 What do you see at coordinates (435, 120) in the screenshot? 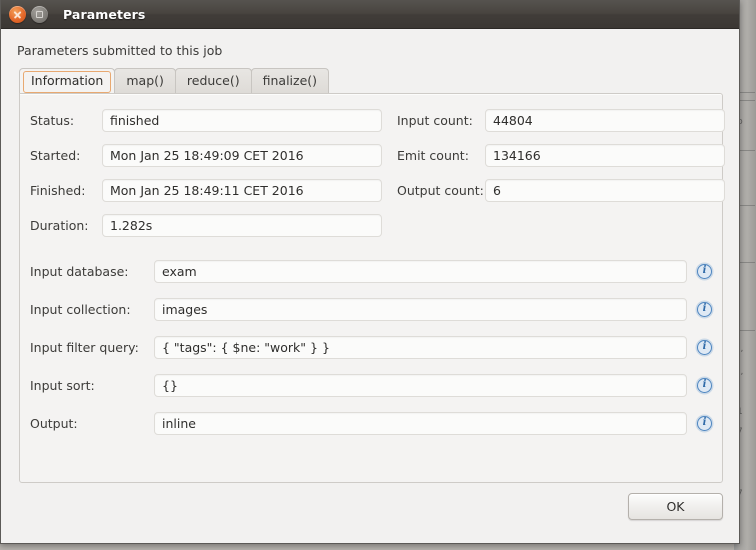
I see `input-count-label: Input count:` at bounding box center [435, 120].